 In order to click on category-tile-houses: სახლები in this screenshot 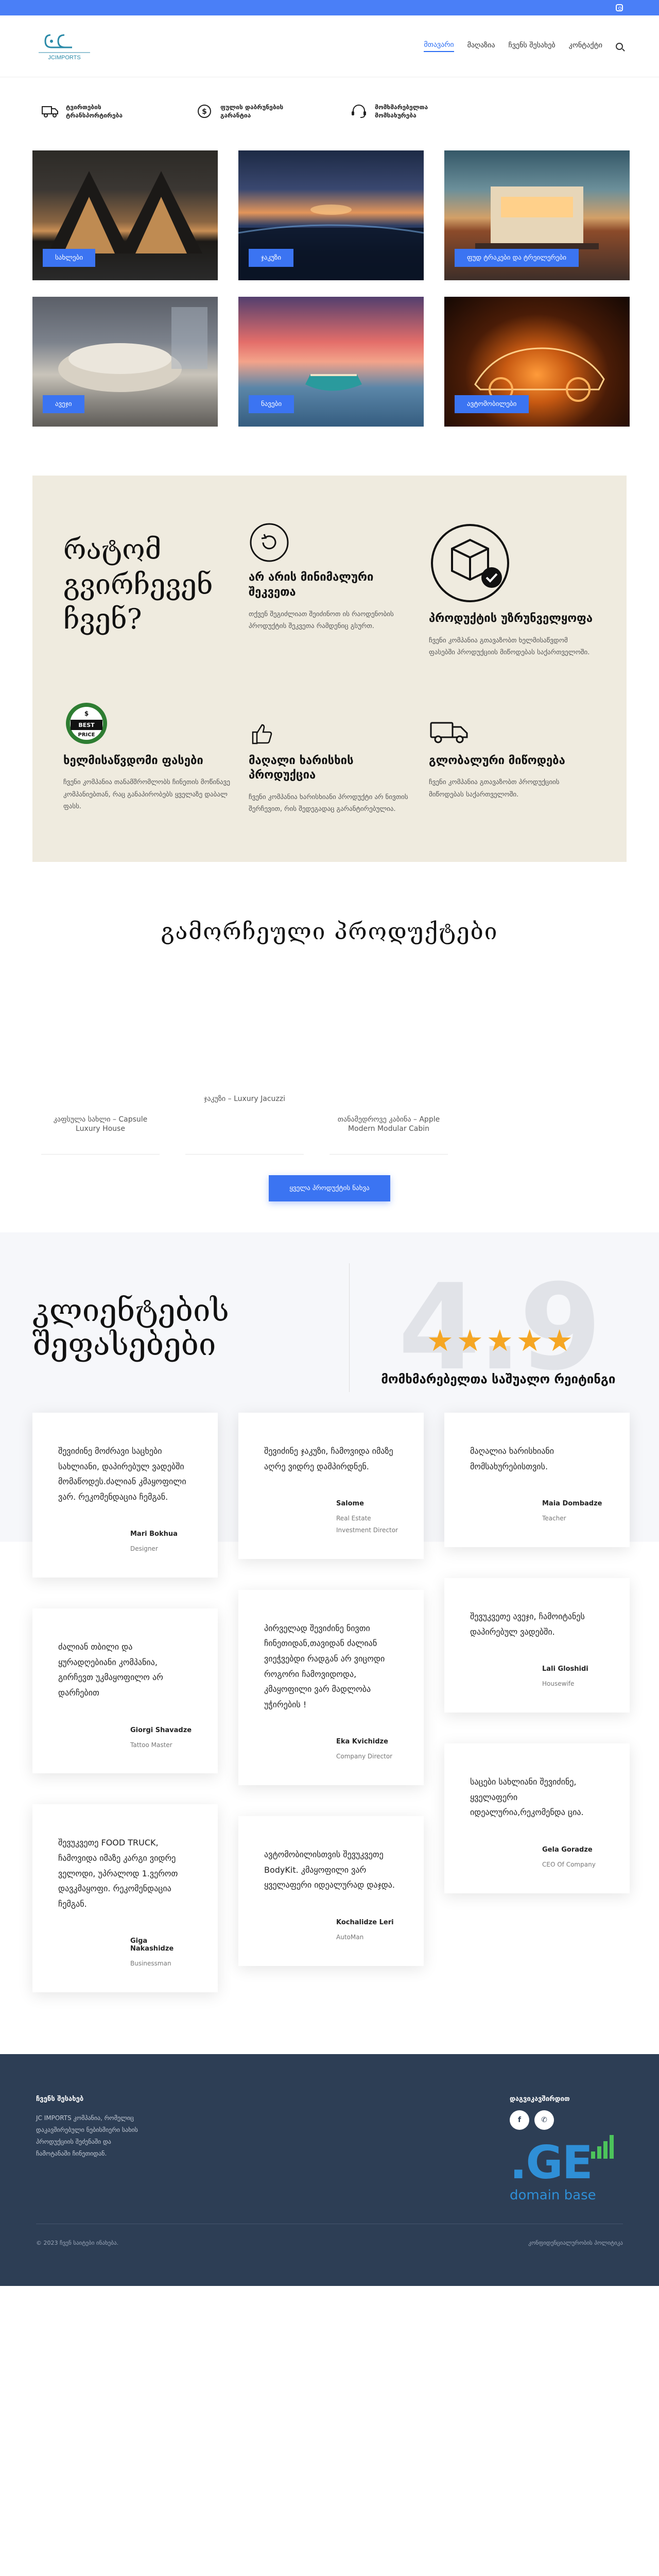, I will do `click(125, 215)`.